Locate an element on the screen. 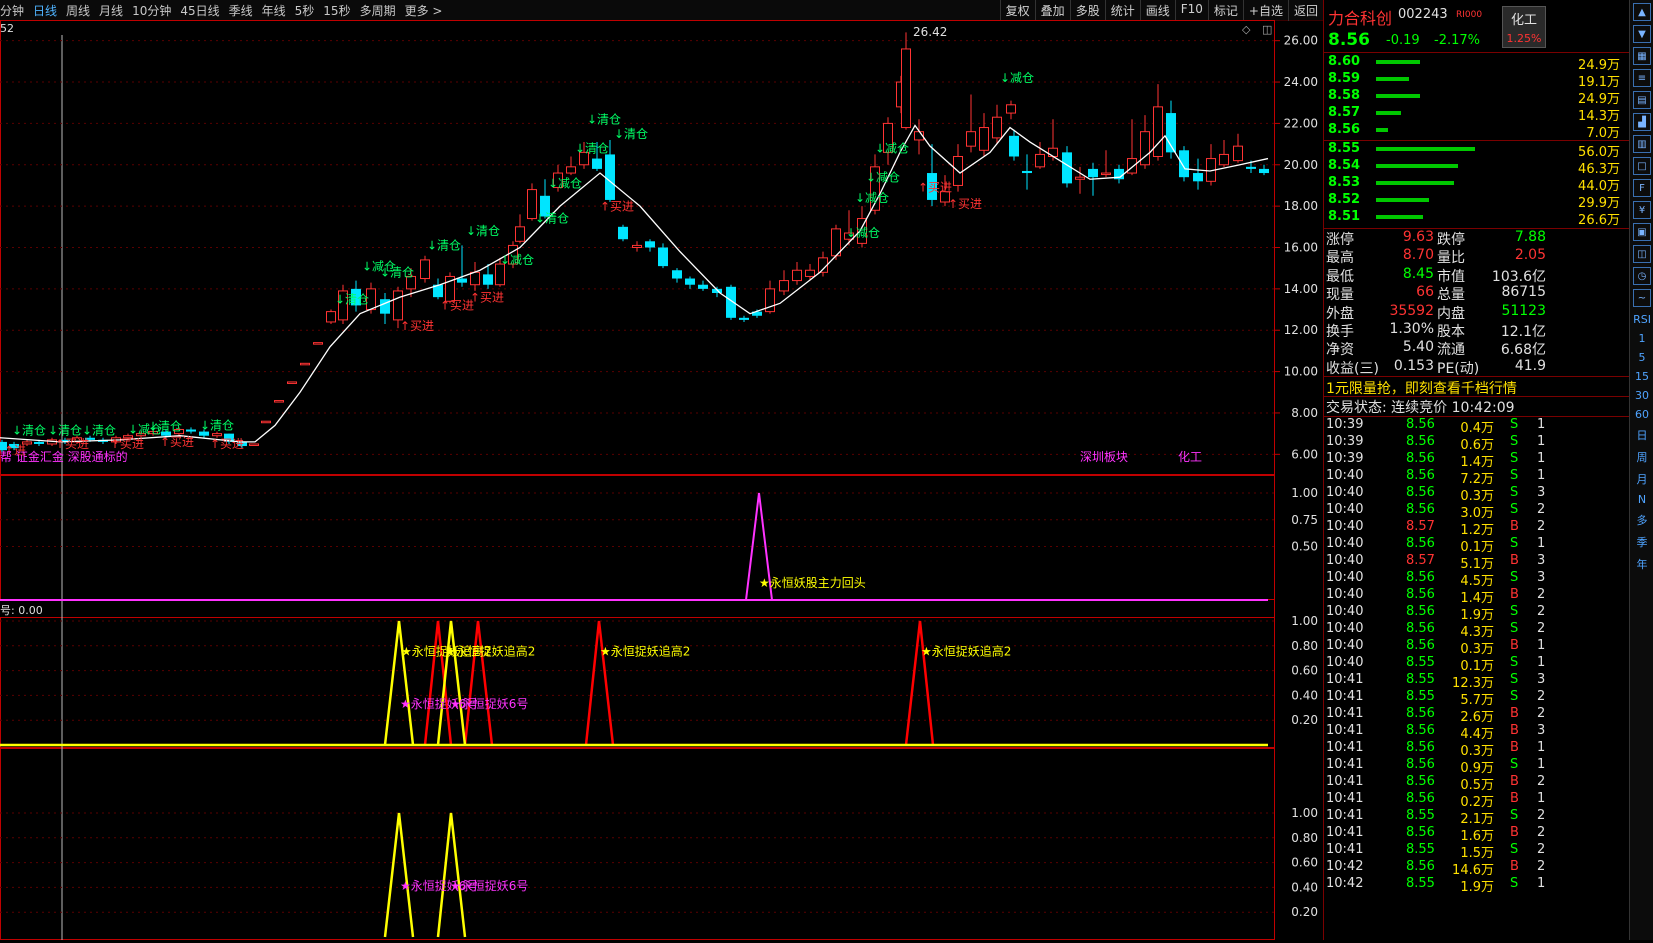 Image resolution: width=1653 pixels, height=943 pixels. candle-body-down is located at coordinates (597, 163).